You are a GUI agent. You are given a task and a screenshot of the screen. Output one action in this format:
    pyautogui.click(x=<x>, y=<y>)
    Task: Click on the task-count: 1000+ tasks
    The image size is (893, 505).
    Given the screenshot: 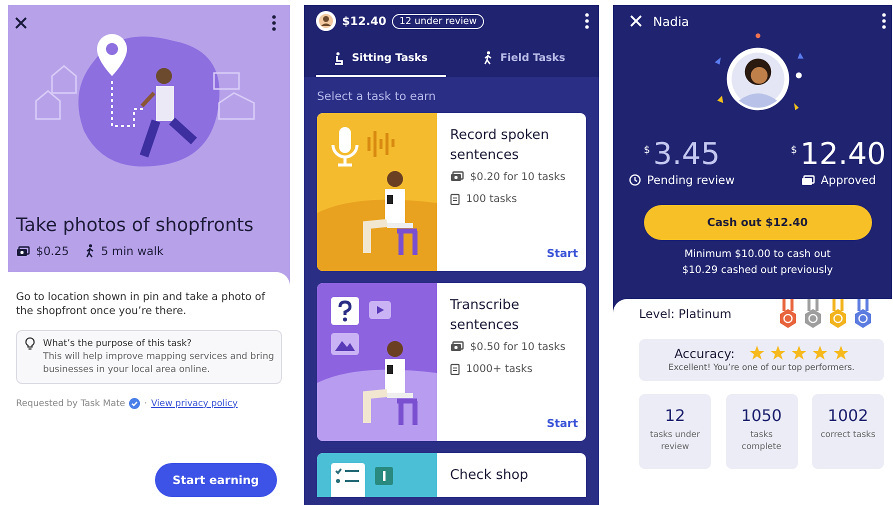 What is the action you would take?
    pyautogui.click(x=499, y=369)
    